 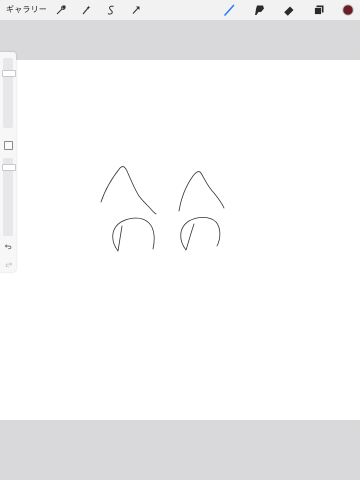 What do you see at coordinates (348, 10) in the screenshot?
I see `color-swatch` at bounding box center [348, 10].